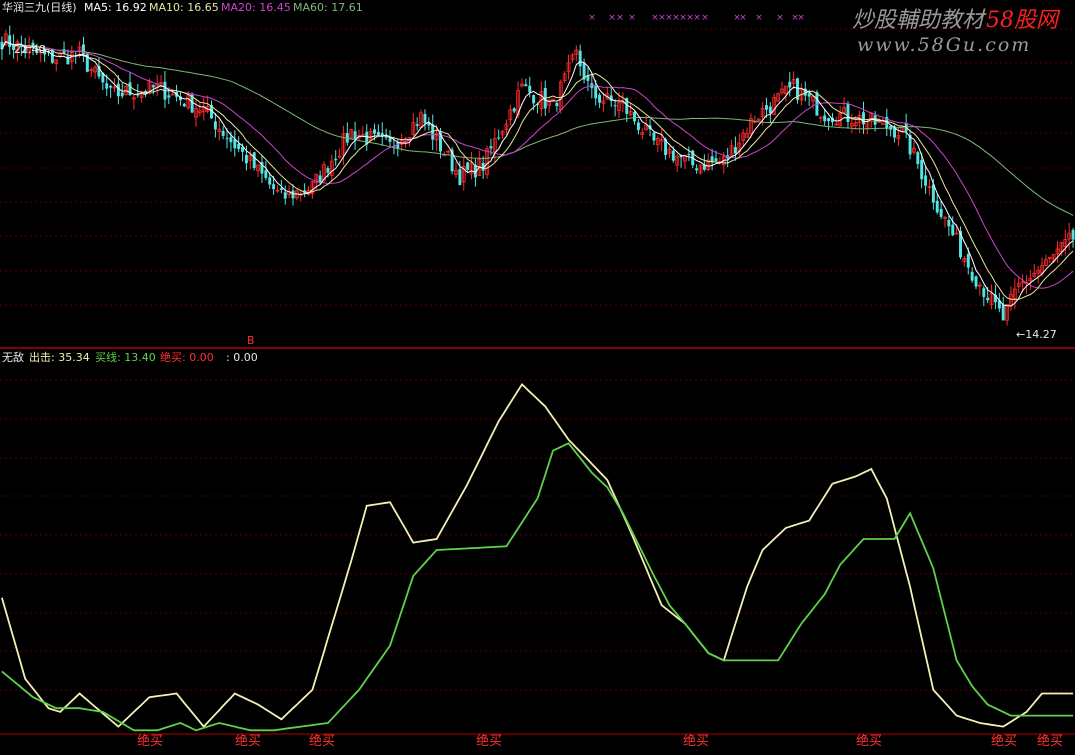  Describe the element at coordinates (919, 20) in the screenshot. I see `watermark-prefix: 炒股輔助教材` at that location.